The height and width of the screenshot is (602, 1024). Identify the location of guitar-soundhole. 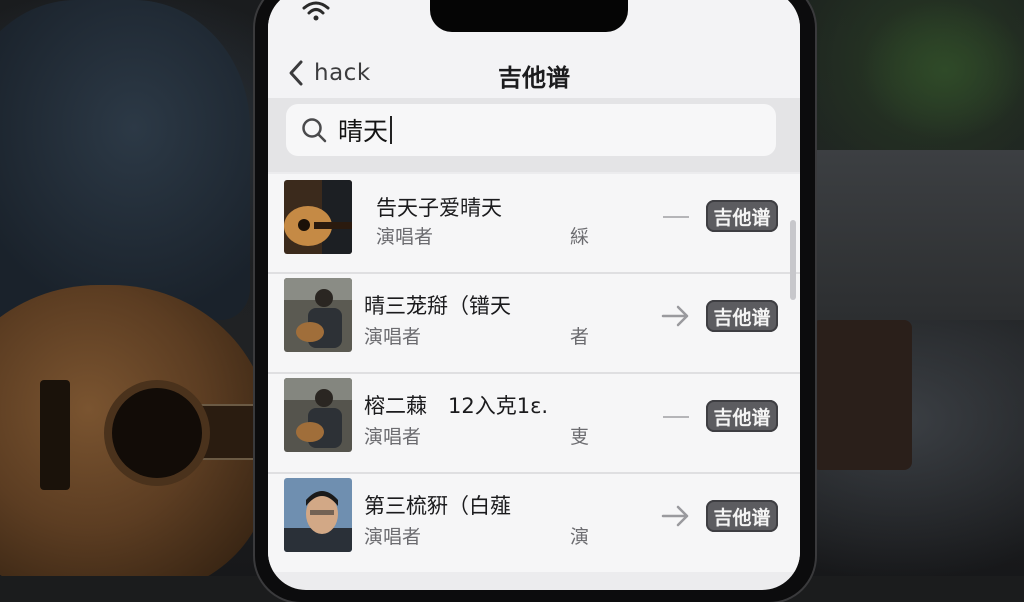
(157, 433).